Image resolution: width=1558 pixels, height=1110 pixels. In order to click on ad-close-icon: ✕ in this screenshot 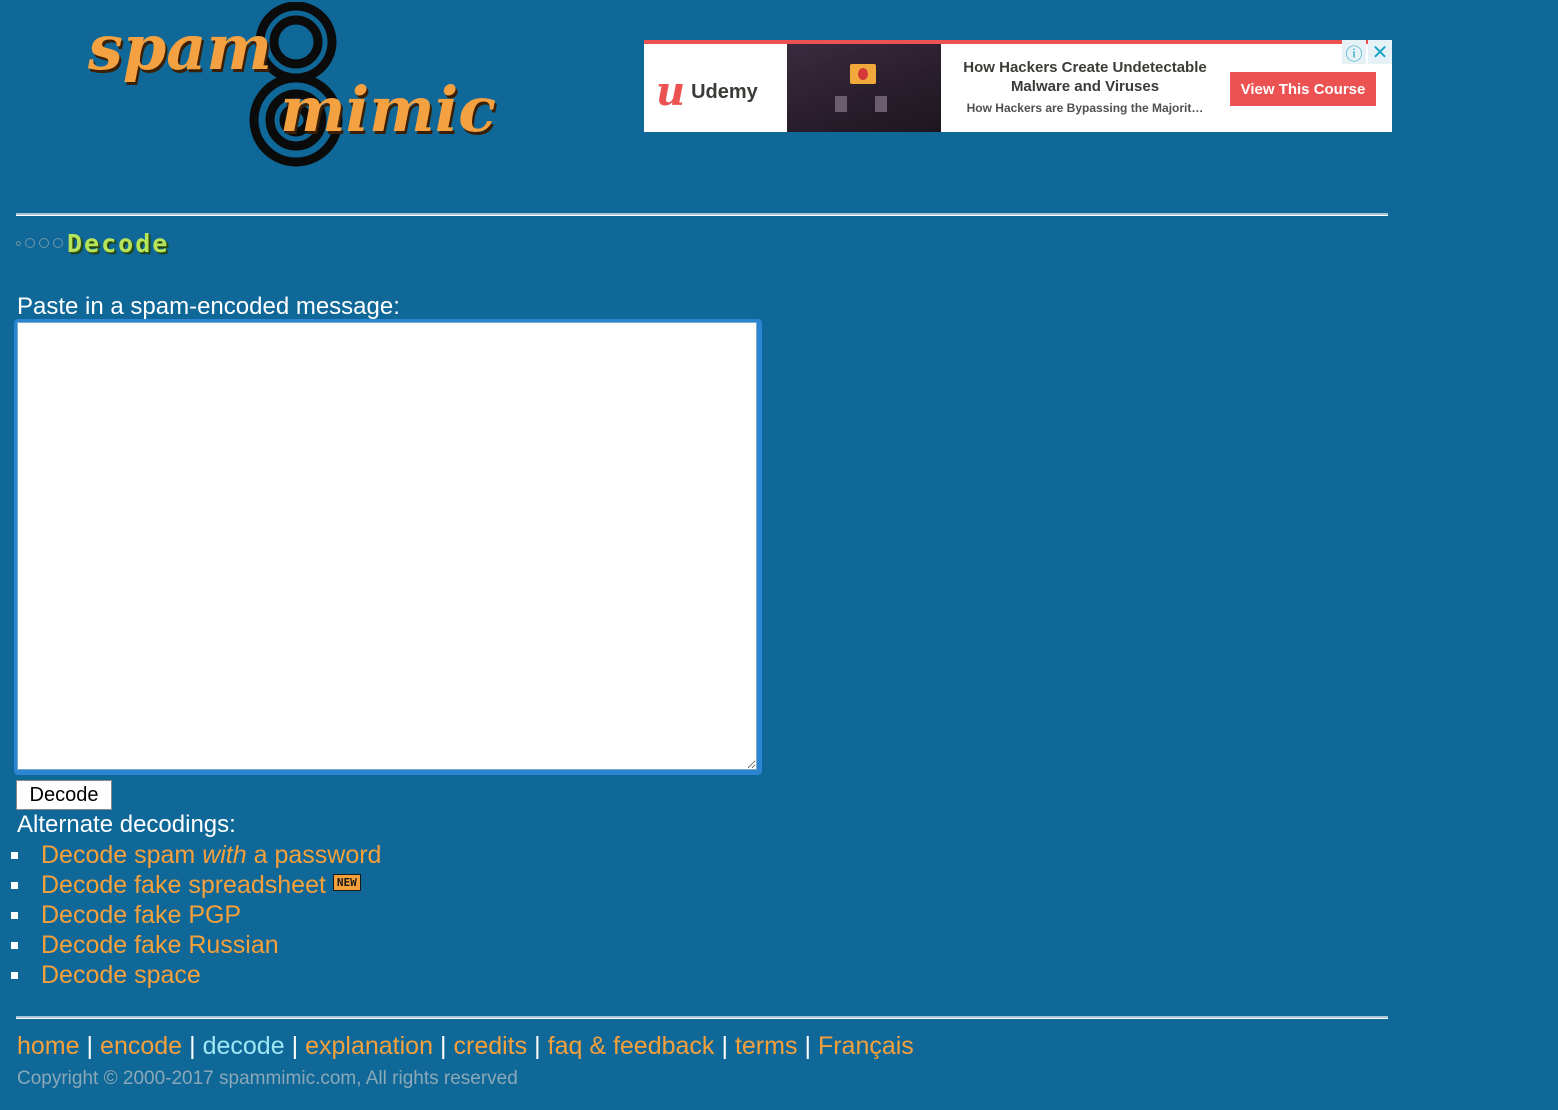, I will do `click(1380, 52)`.